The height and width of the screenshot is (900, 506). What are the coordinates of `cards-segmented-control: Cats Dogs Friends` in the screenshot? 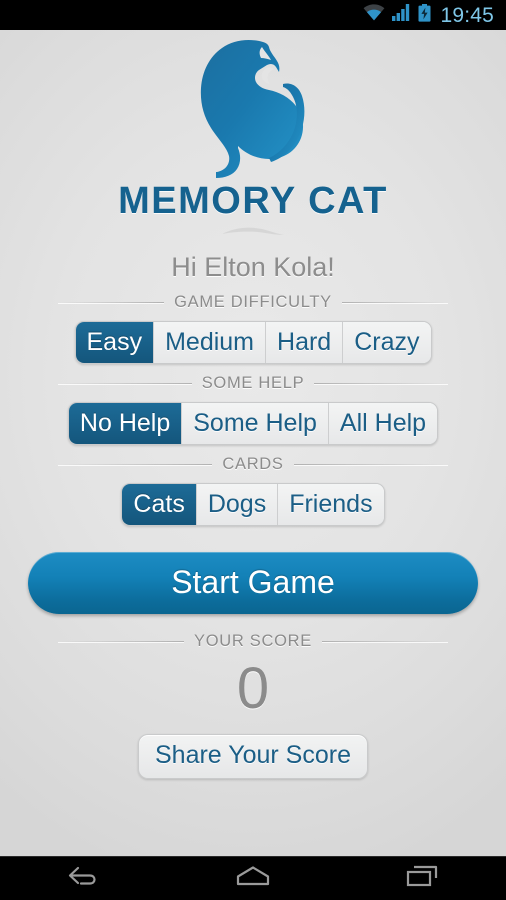 It's located at (253, 504).